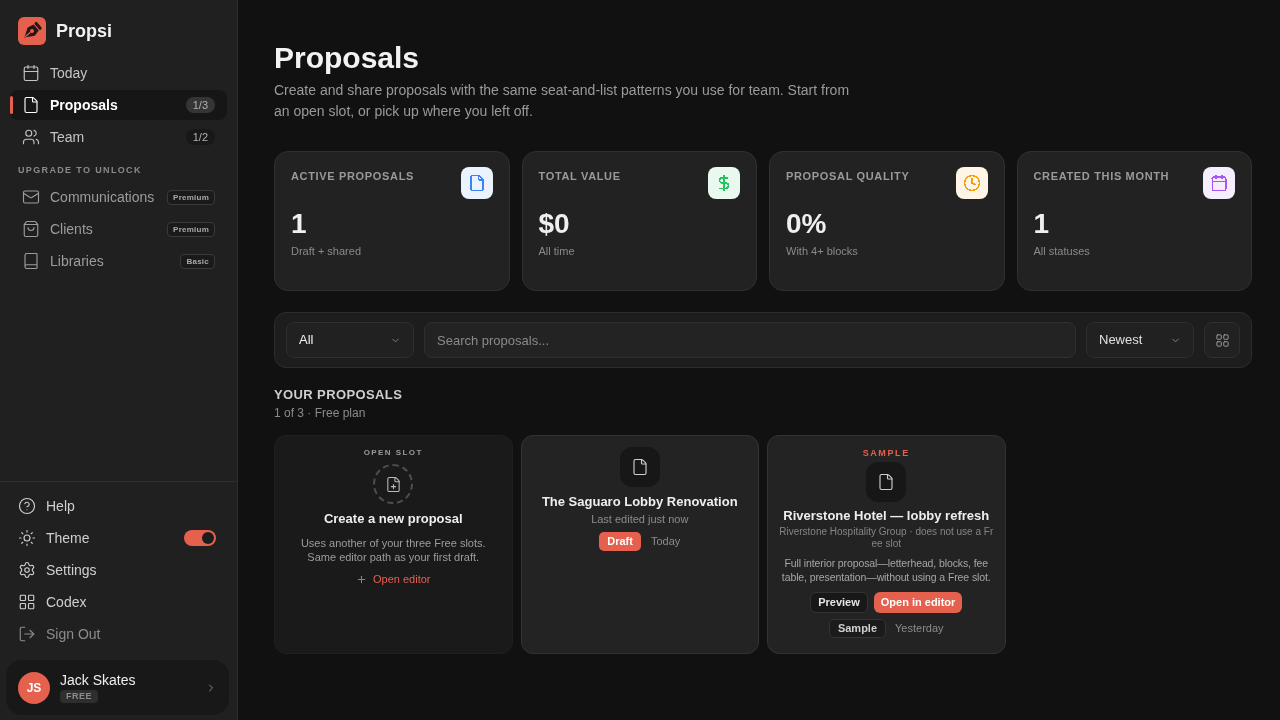 The image size is (1280, 720). I want to click on sidebar-link: Theme, so click(54, 538).